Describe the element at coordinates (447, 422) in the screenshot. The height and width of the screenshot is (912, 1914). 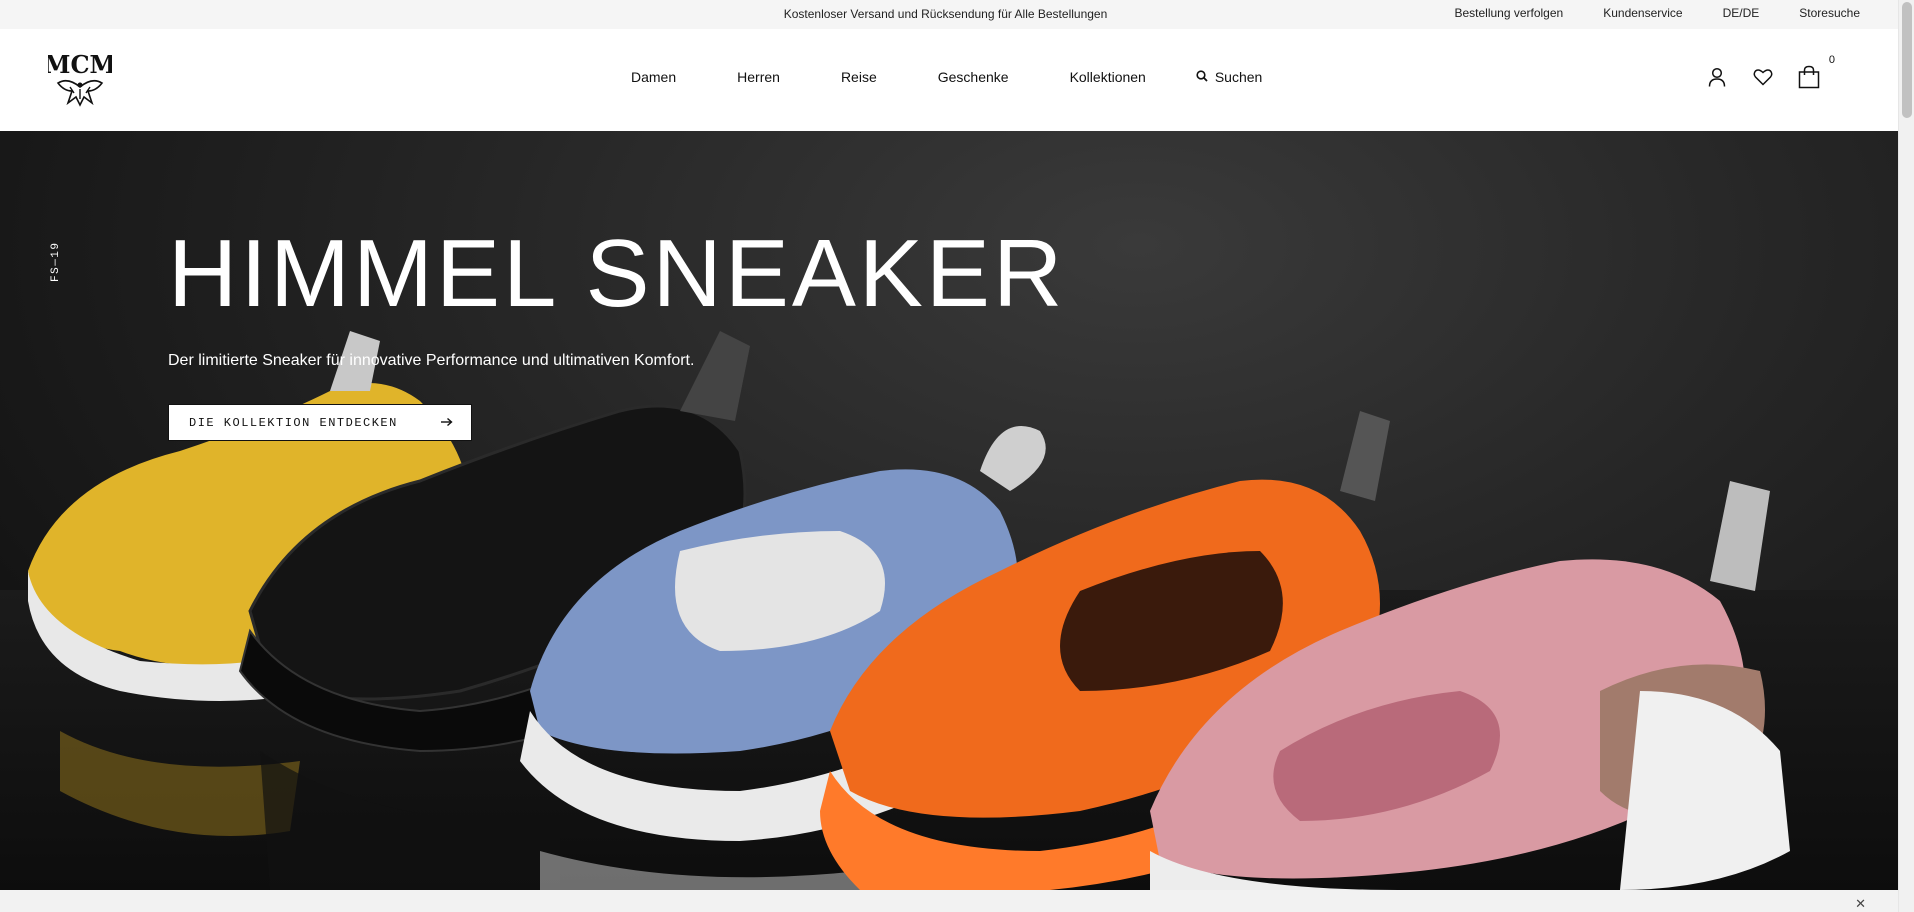
I see `arrow-right-icon` at that location.